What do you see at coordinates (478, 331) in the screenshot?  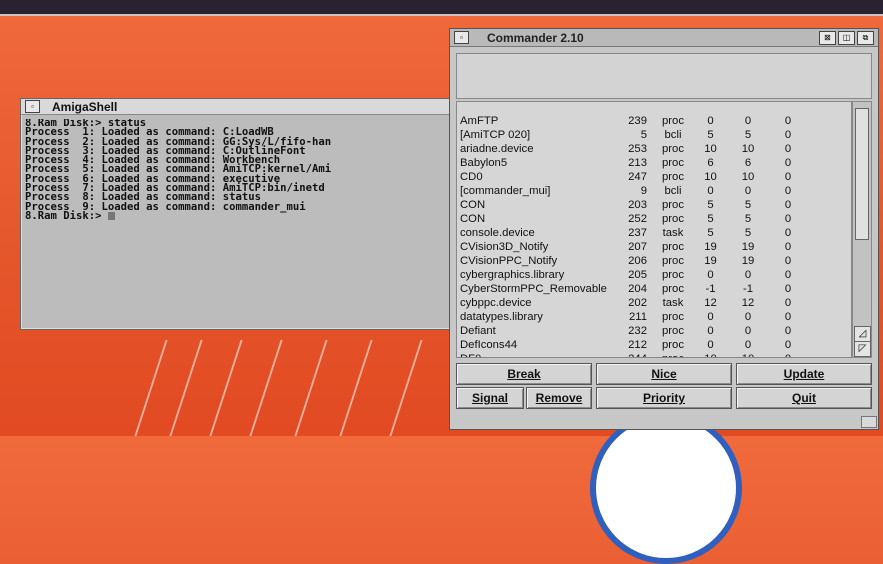 I see `table-cell: Defiant` at bounding box center [478, 331].